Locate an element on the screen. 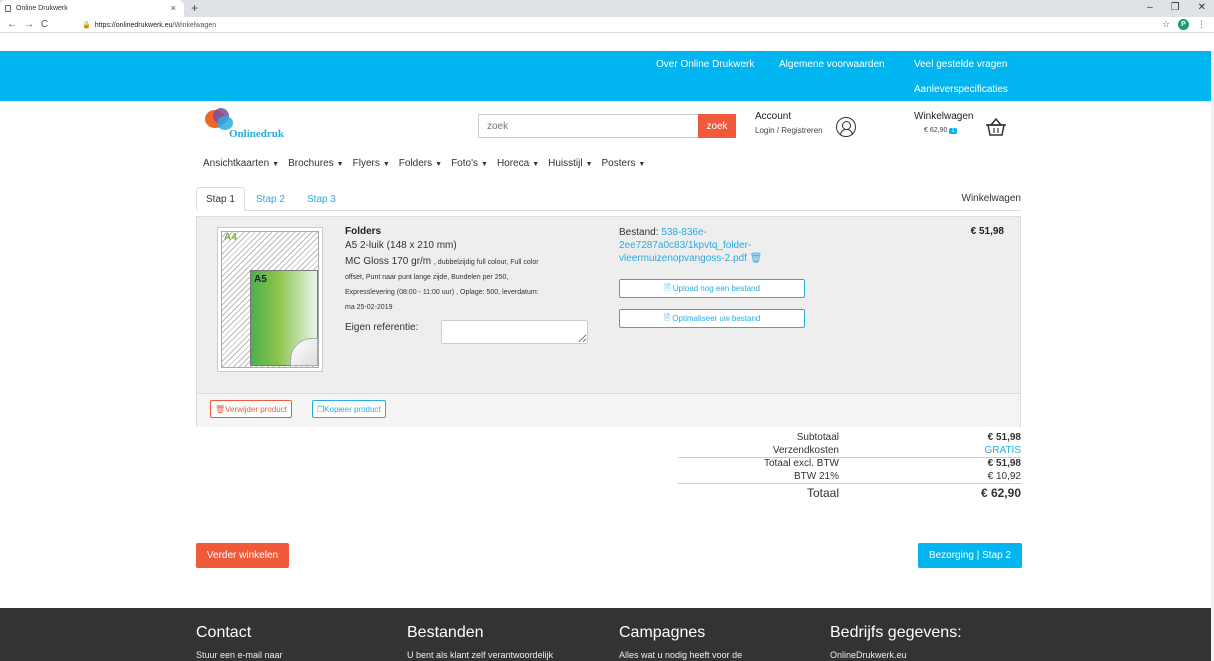  browser-tab-bar: Online Drukwerk × + – ❐ ✕ is located at coordinates (607, 8).